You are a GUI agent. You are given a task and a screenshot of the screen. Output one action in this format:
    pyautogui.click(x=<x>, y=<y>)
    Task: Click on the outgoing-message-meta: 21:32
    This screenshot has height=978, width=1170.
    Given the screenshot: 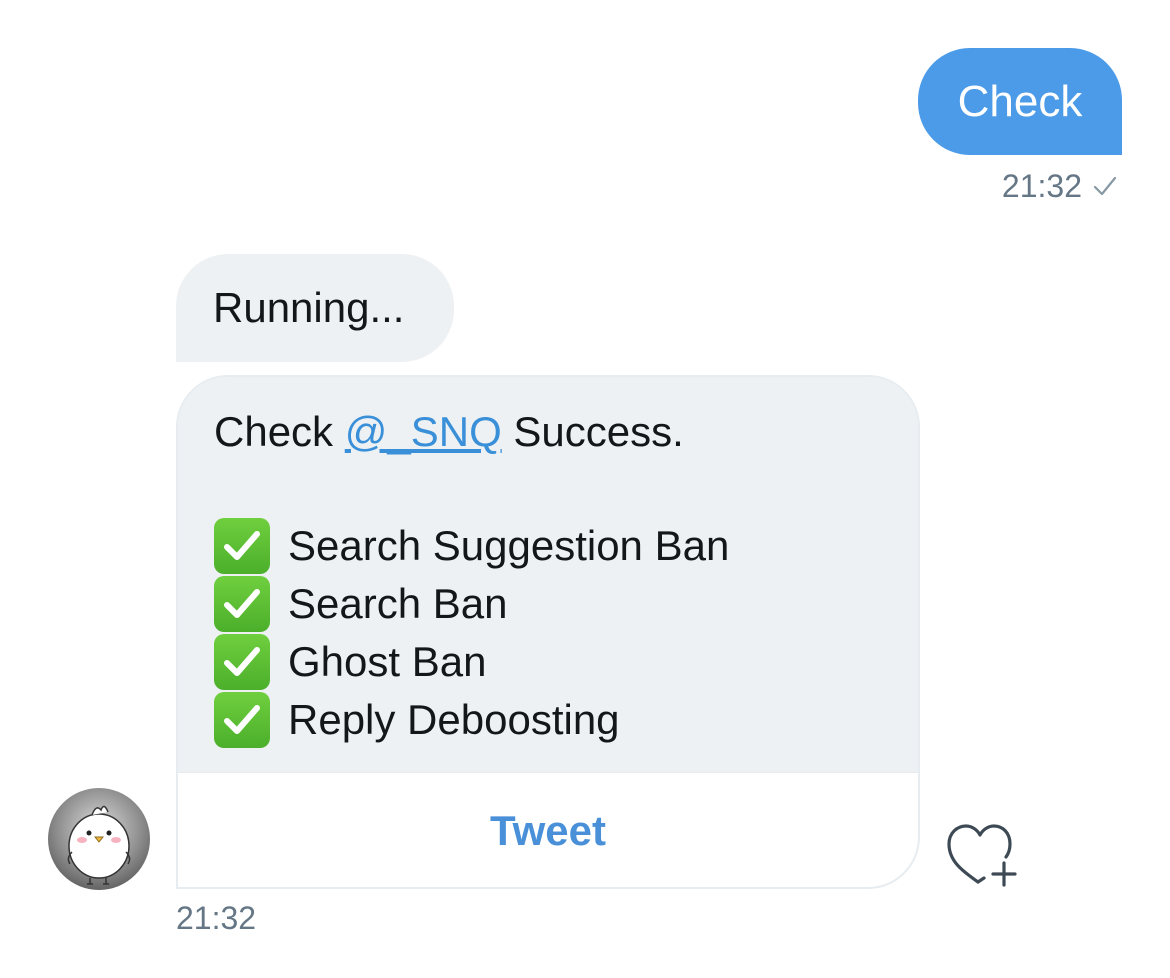 What is the action you would take?
    pyautogui.click(x=1060, y=186)
    